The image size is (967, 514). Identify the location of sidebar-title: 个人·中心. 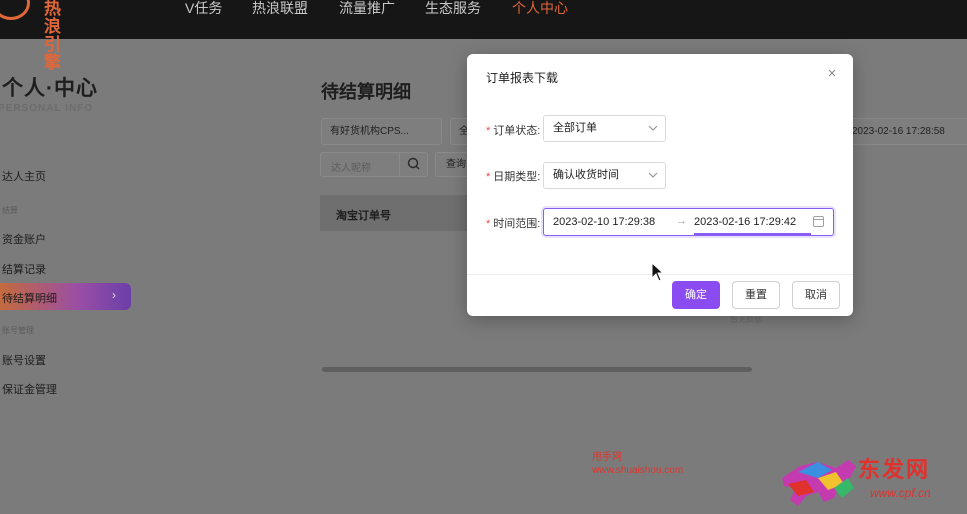
(50, 88).